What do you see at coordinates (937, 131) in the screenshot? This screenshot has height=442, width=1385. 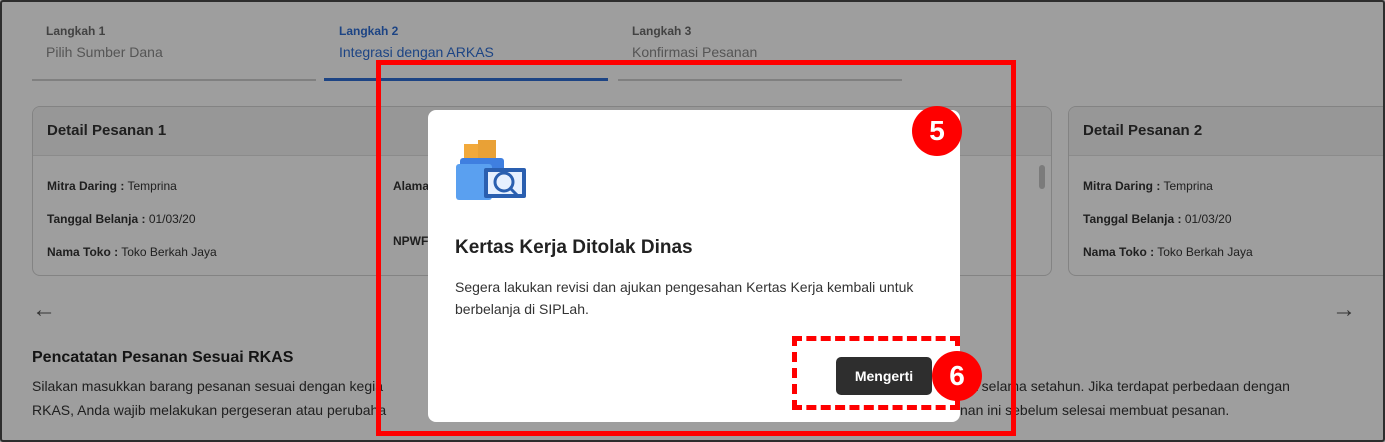 I see `step-badge-5: 5` at bounding box center [937, 131].